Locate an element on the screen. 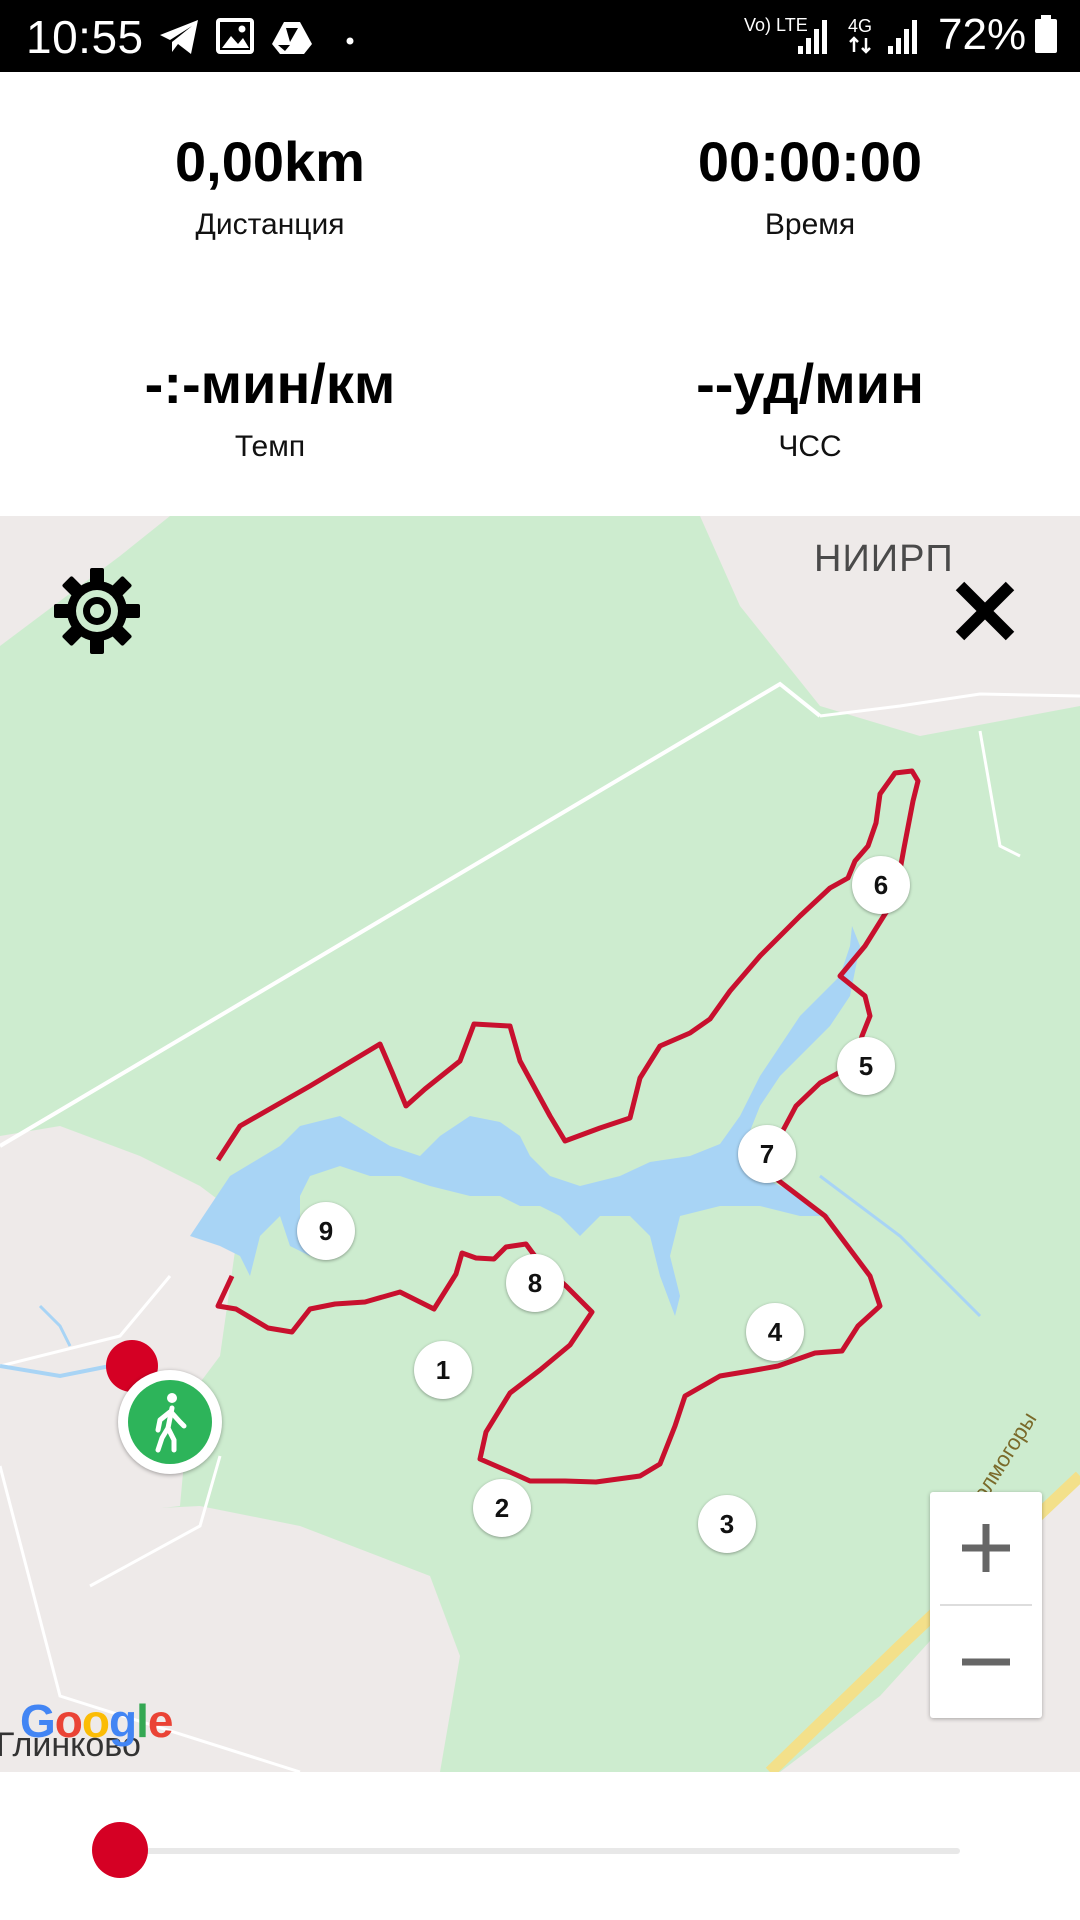 Image resolution: width=1080 pixels, height=1920 pixels. status-time: 10:55 is located at coordinates (85, 37).